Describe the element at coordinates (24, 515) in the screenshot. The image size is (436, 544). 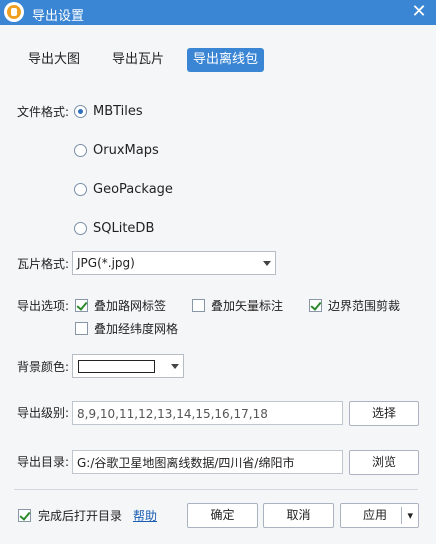
I see `checkbox-open-after-finish` at that location.